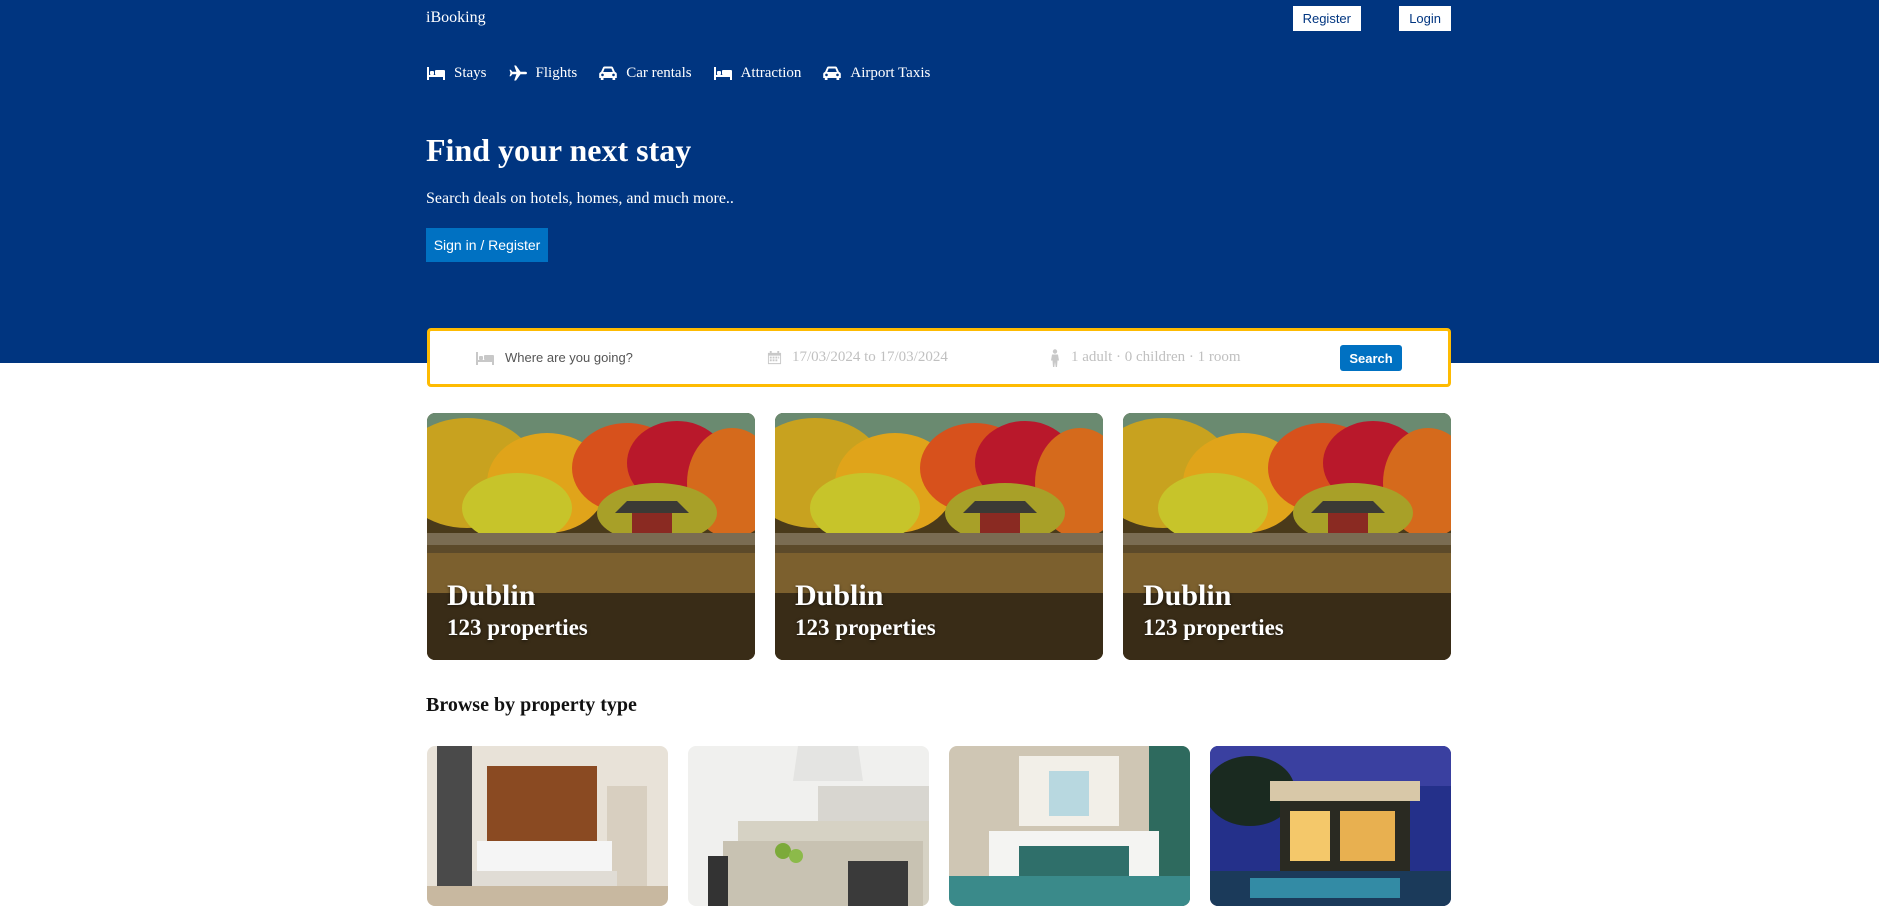 This screenshot has height=906, width=1879. I want to click on villa-image, so click(1330, 826).